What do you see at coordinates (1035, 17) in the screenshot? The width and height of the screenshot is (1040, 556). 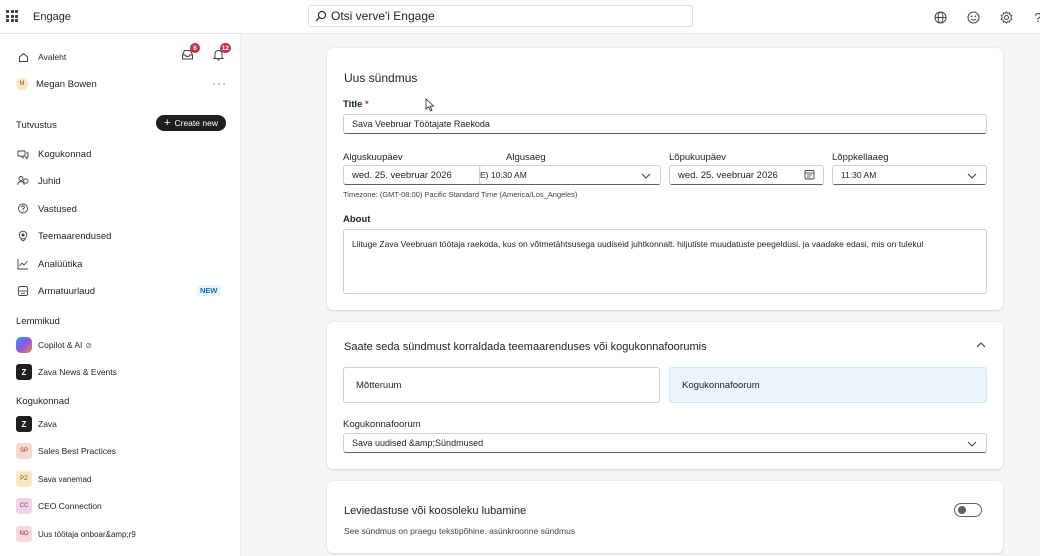 I see `help-icon: ?` at bounding box center [1035, 17].